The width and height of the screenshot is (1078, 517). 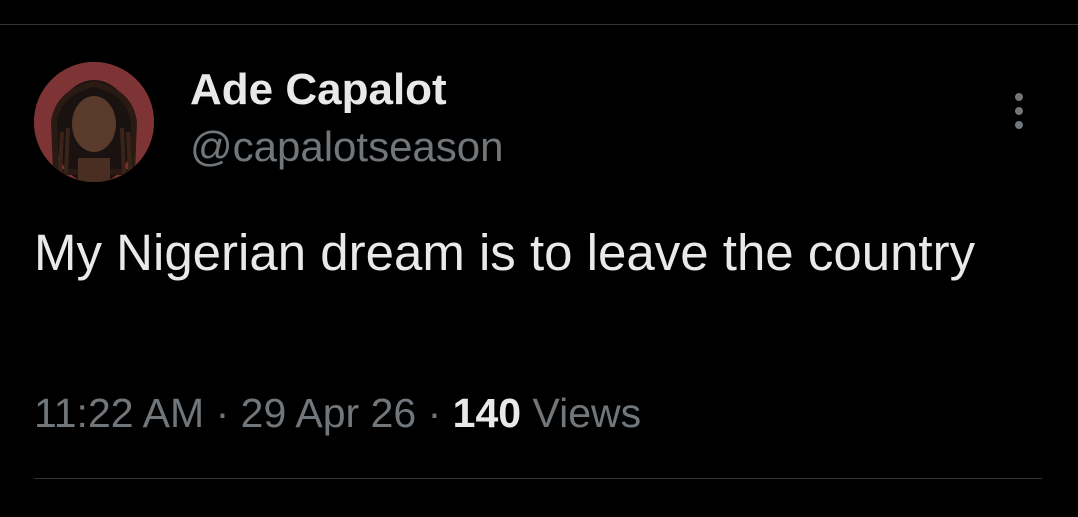 What do you see at coordinates (586, 413) in the screenshot?
I see `views-label: Views` at bounding box center [586, 413].